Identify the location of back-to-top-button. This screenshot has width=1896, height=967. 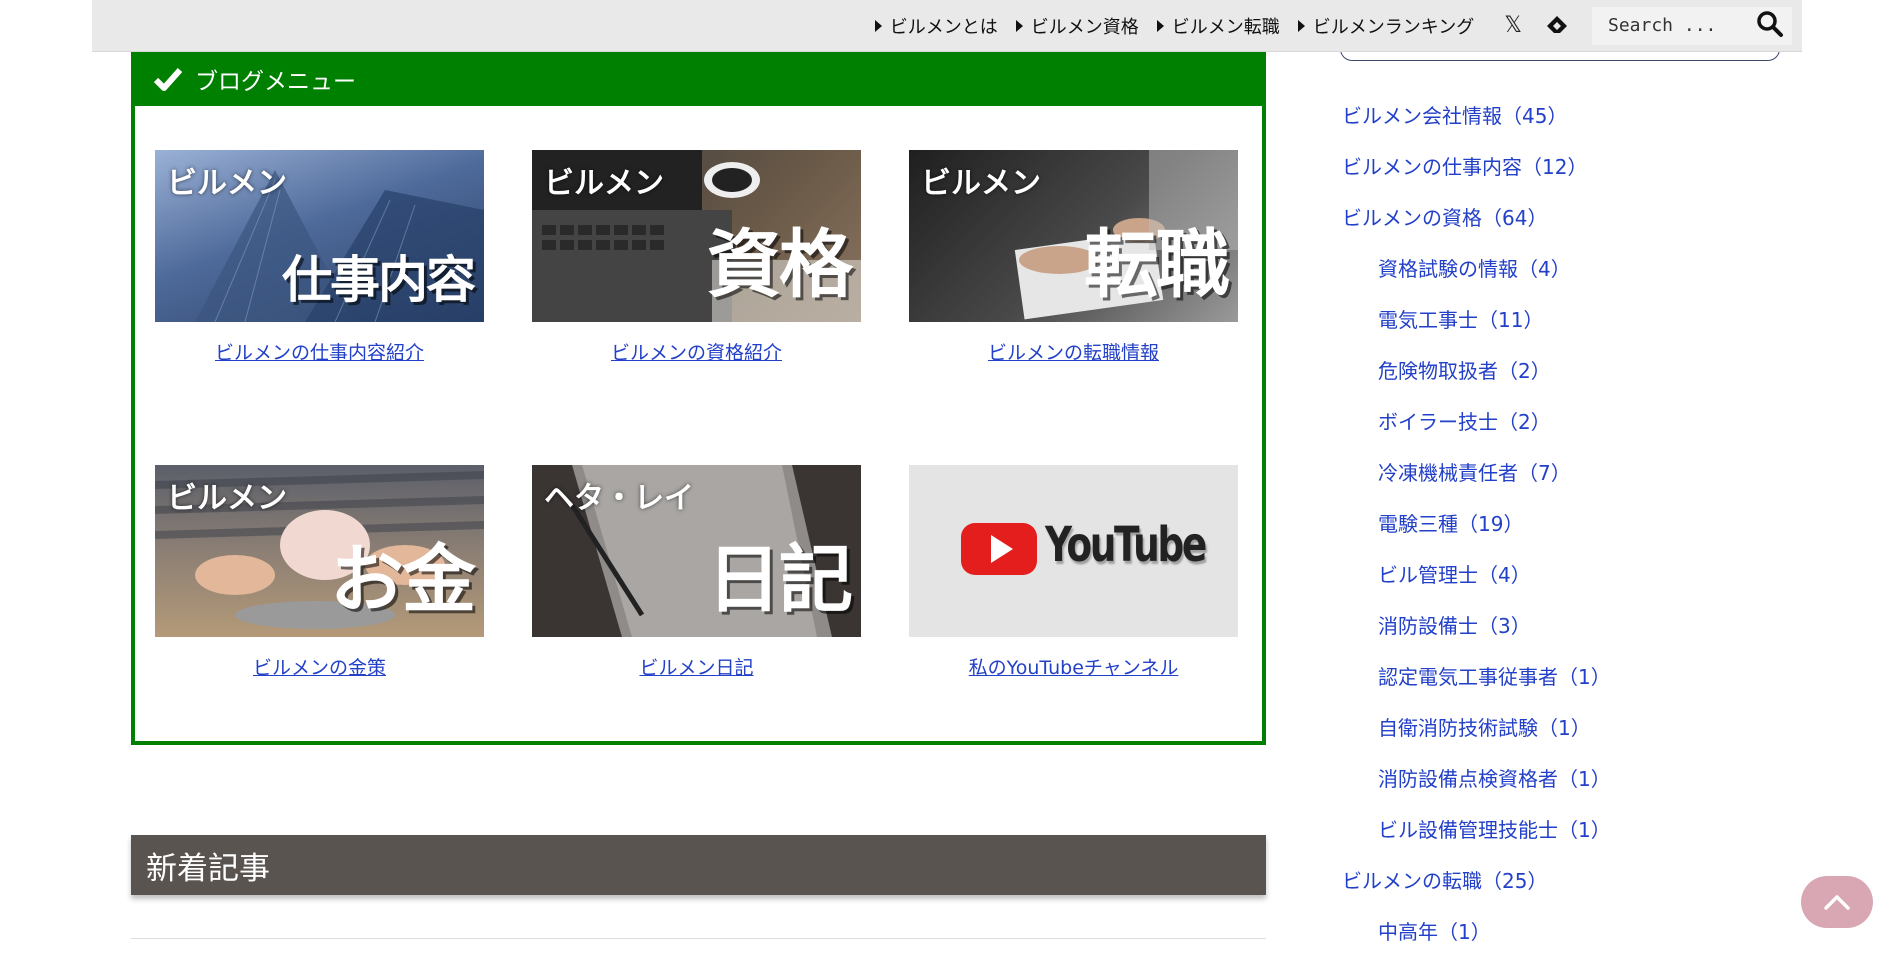
(1837, 902).